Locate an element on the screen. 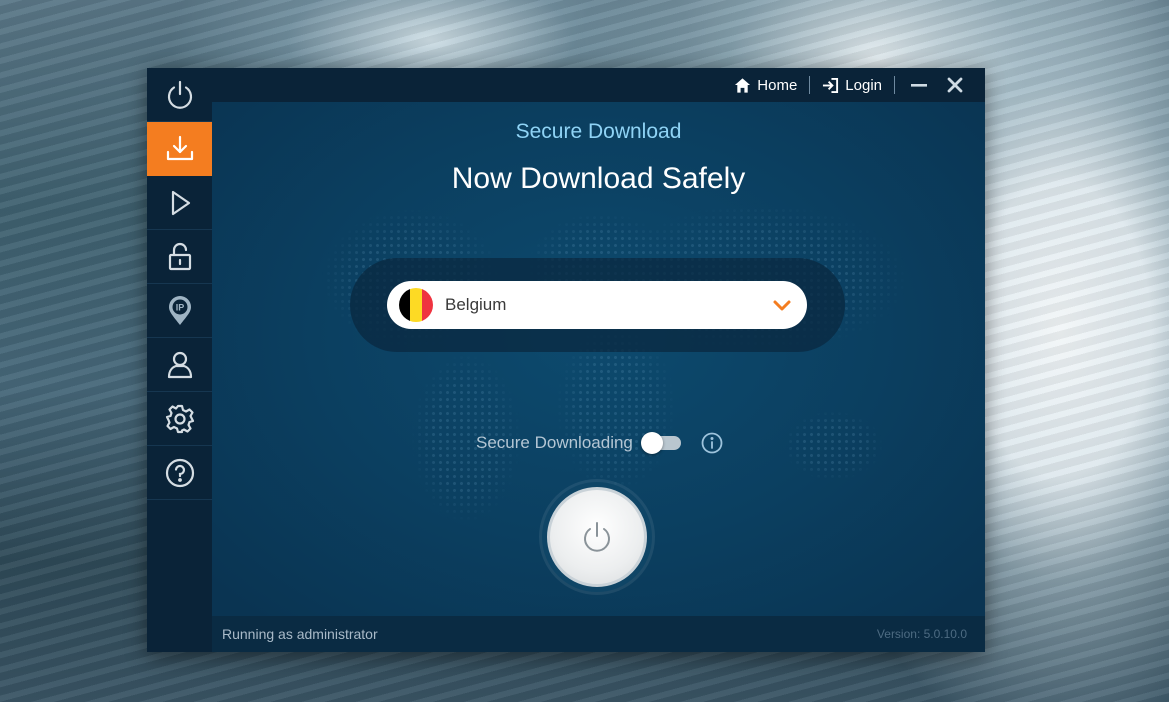 The height and width of the screenshot is (702, 1169). gear-icon is located at coordinates (179, 418).